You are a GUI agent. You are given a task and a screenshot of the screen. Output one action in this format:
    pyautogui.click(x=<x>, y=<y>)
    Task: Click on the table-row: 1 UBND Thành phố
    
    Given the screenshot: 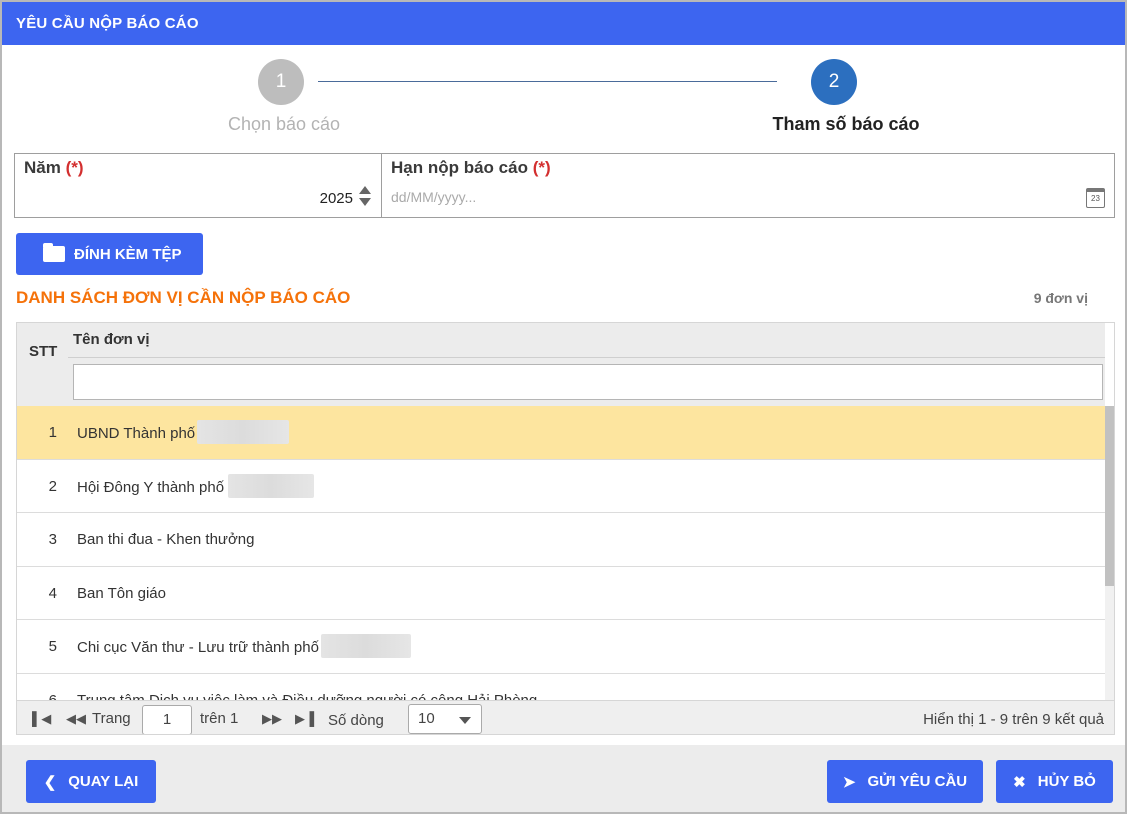 What is the action you would take?
    pyautogui.click(x=561, y=433)
    